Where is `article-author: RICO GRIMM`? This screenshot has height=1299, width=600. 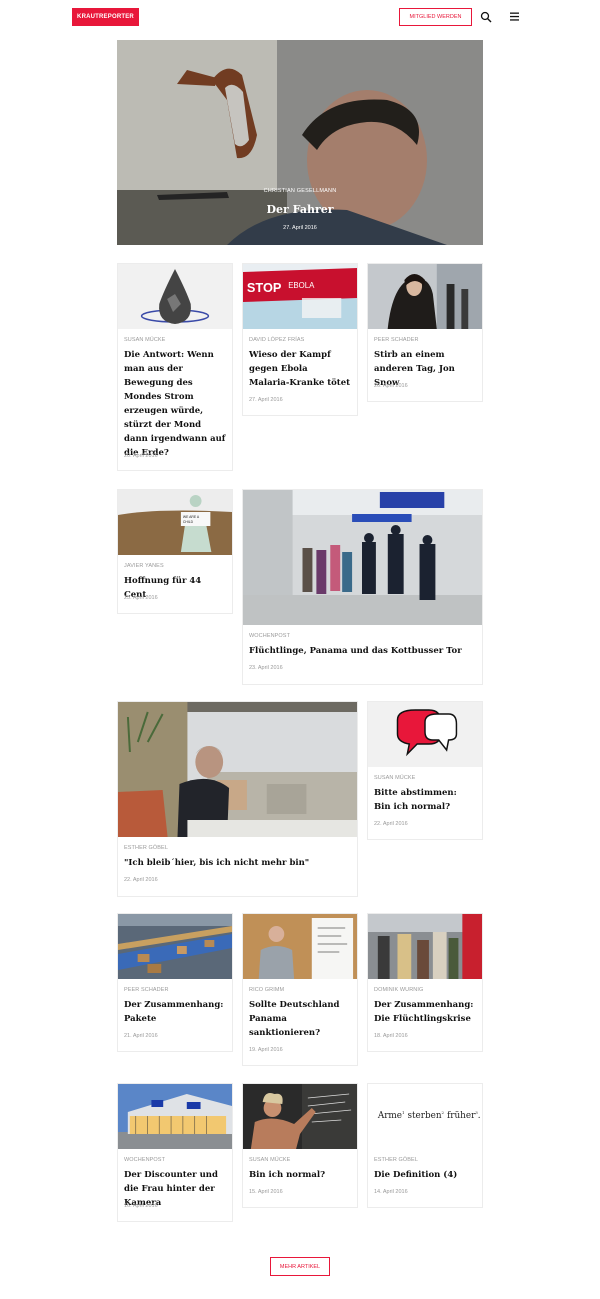
article-author: RICO GRIMM is located at coordinates (266, 990).